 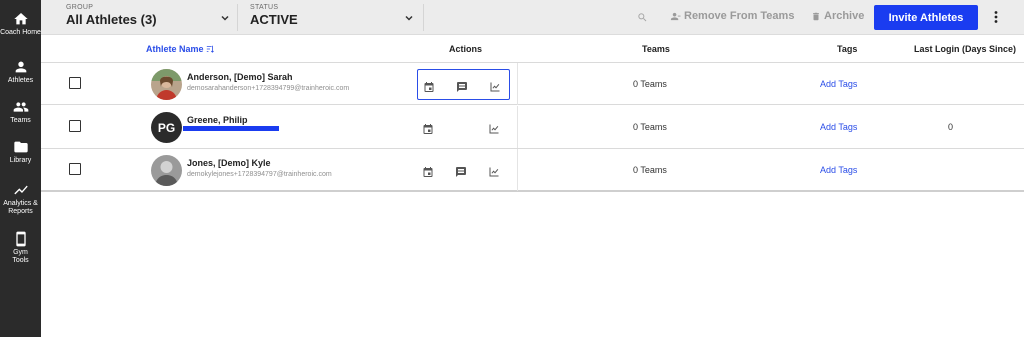 What do you see at coordinates (231, 128) in the screenshot?
I see `redacted-email` at bounding box center [231, 128].